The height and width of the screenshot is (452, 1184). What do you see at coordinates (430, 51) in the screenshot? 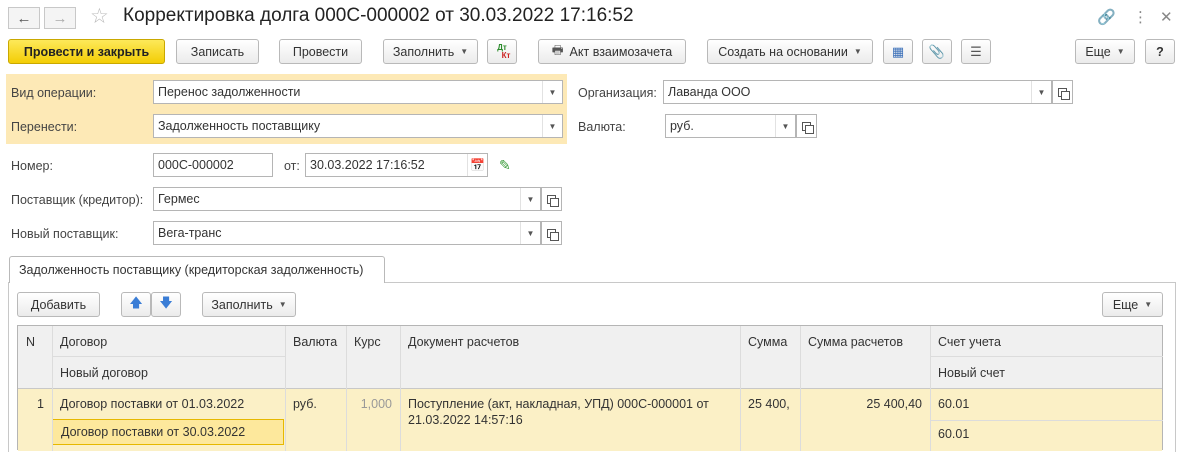
I see `fill-button: Заполнить ▼` at bounding box center [430, 51].